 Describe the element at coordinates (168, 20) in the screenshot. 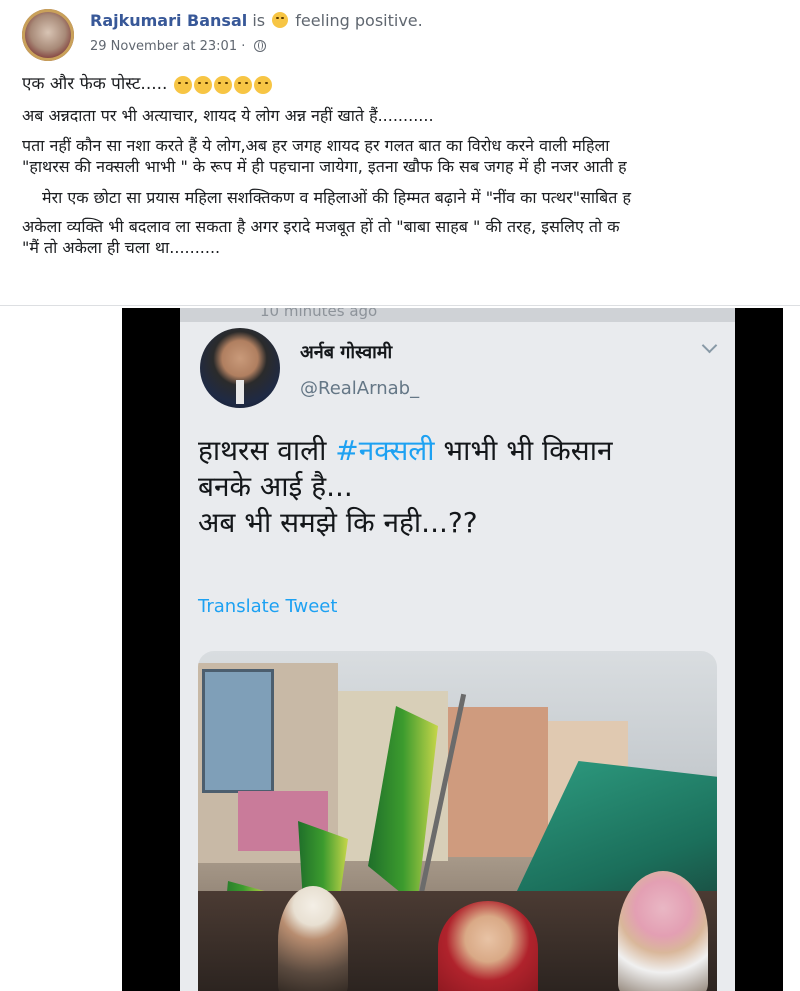

I see `author-name-link: Rajkumari Bansal` at that location.